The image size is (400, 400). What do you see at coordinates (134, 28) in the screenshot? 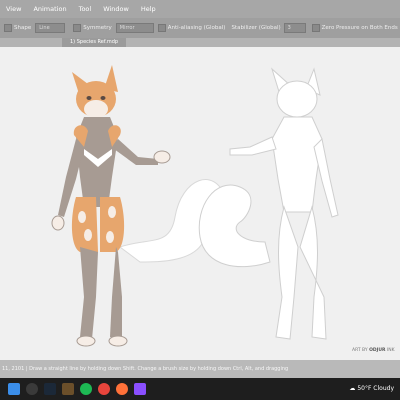
I see `symmetry-select: Mirror` at bounding box center [134, 28].